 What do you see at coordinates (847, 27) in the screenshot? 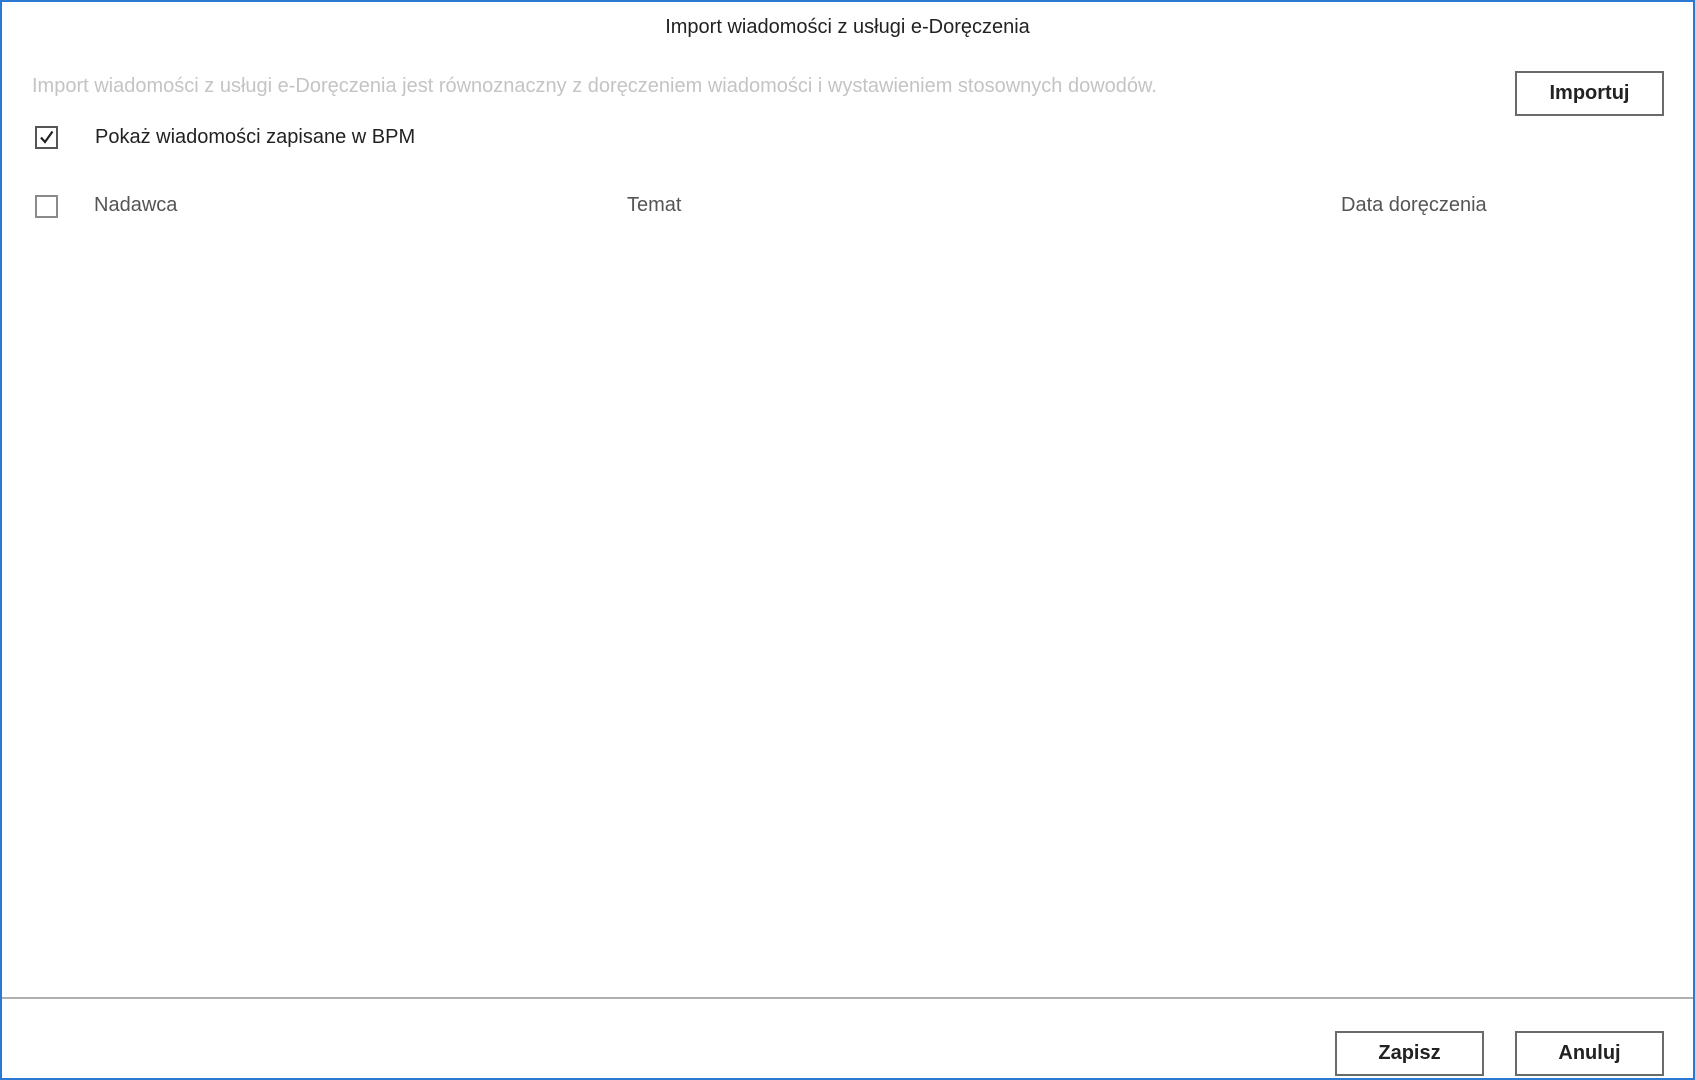
I see `dialog-title: Import wiadomości z usługi e-Doręczenia` at bounding box center [847, 27].